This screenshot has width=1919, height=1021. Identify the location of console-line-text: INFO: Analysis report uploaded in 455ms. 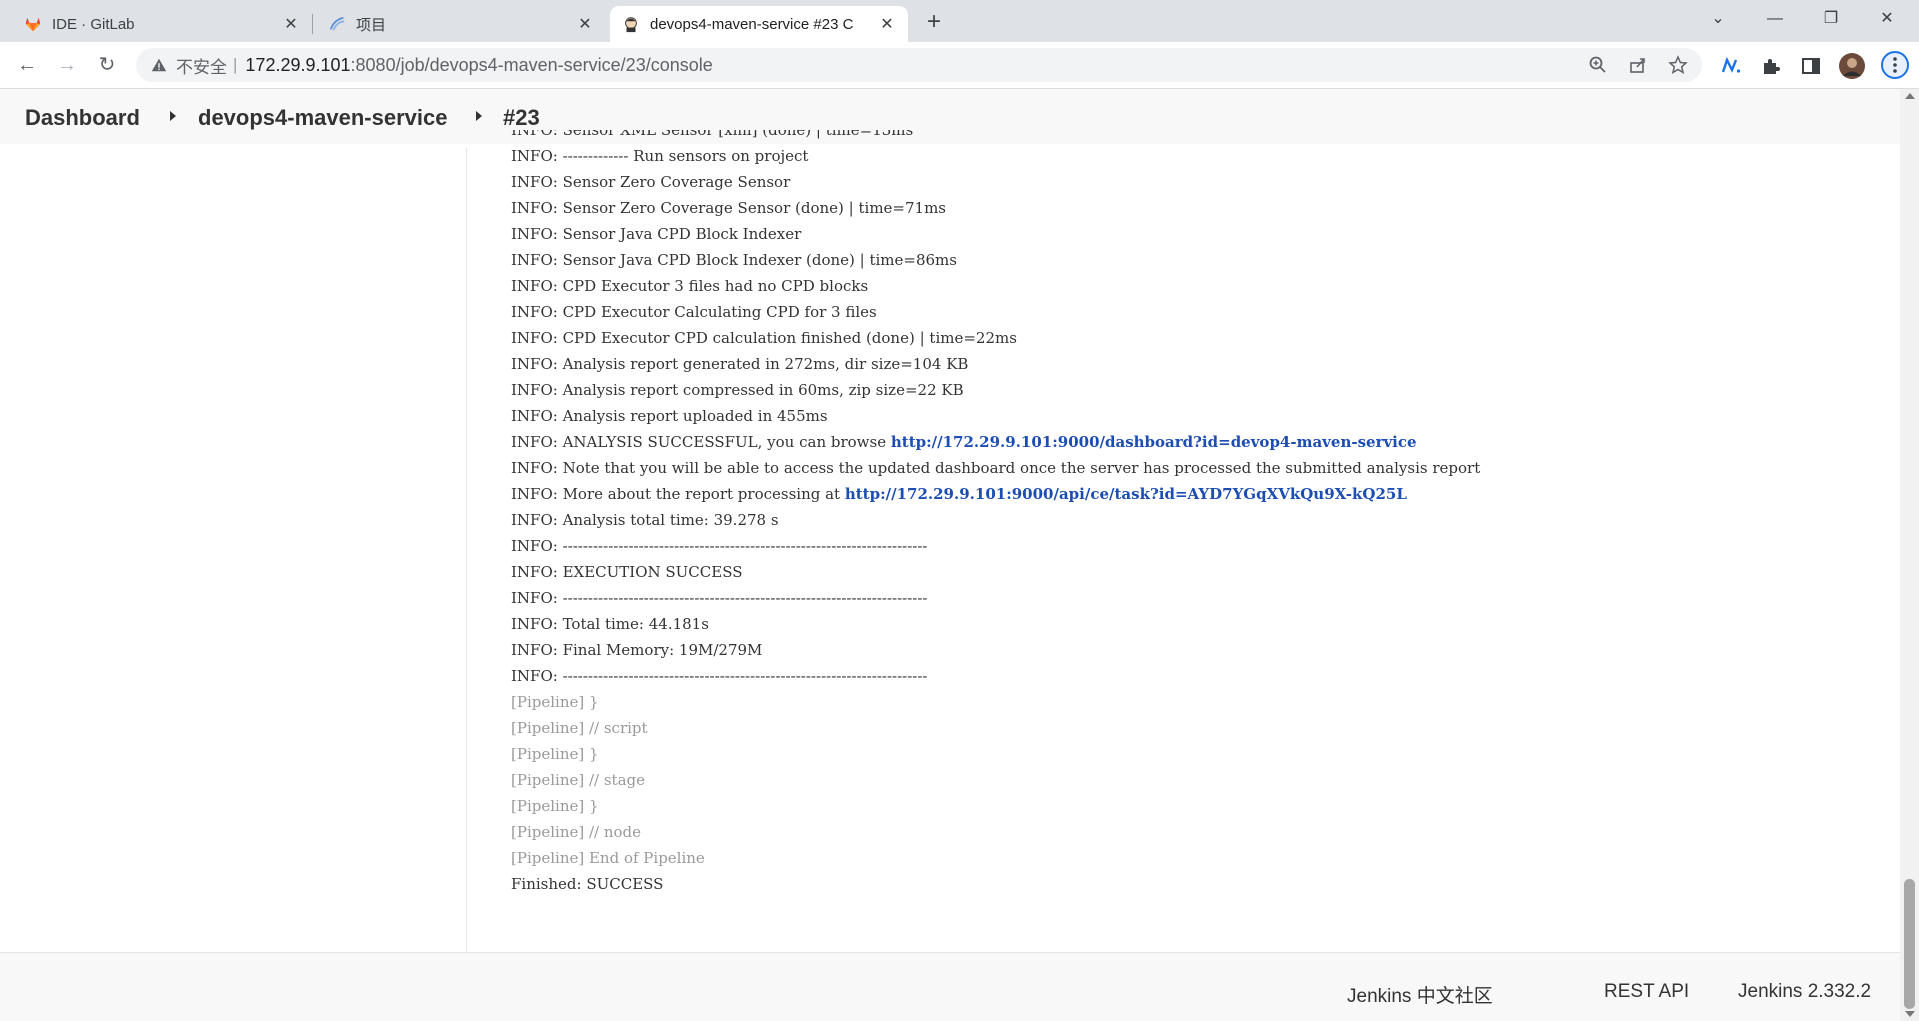
(669, 416).